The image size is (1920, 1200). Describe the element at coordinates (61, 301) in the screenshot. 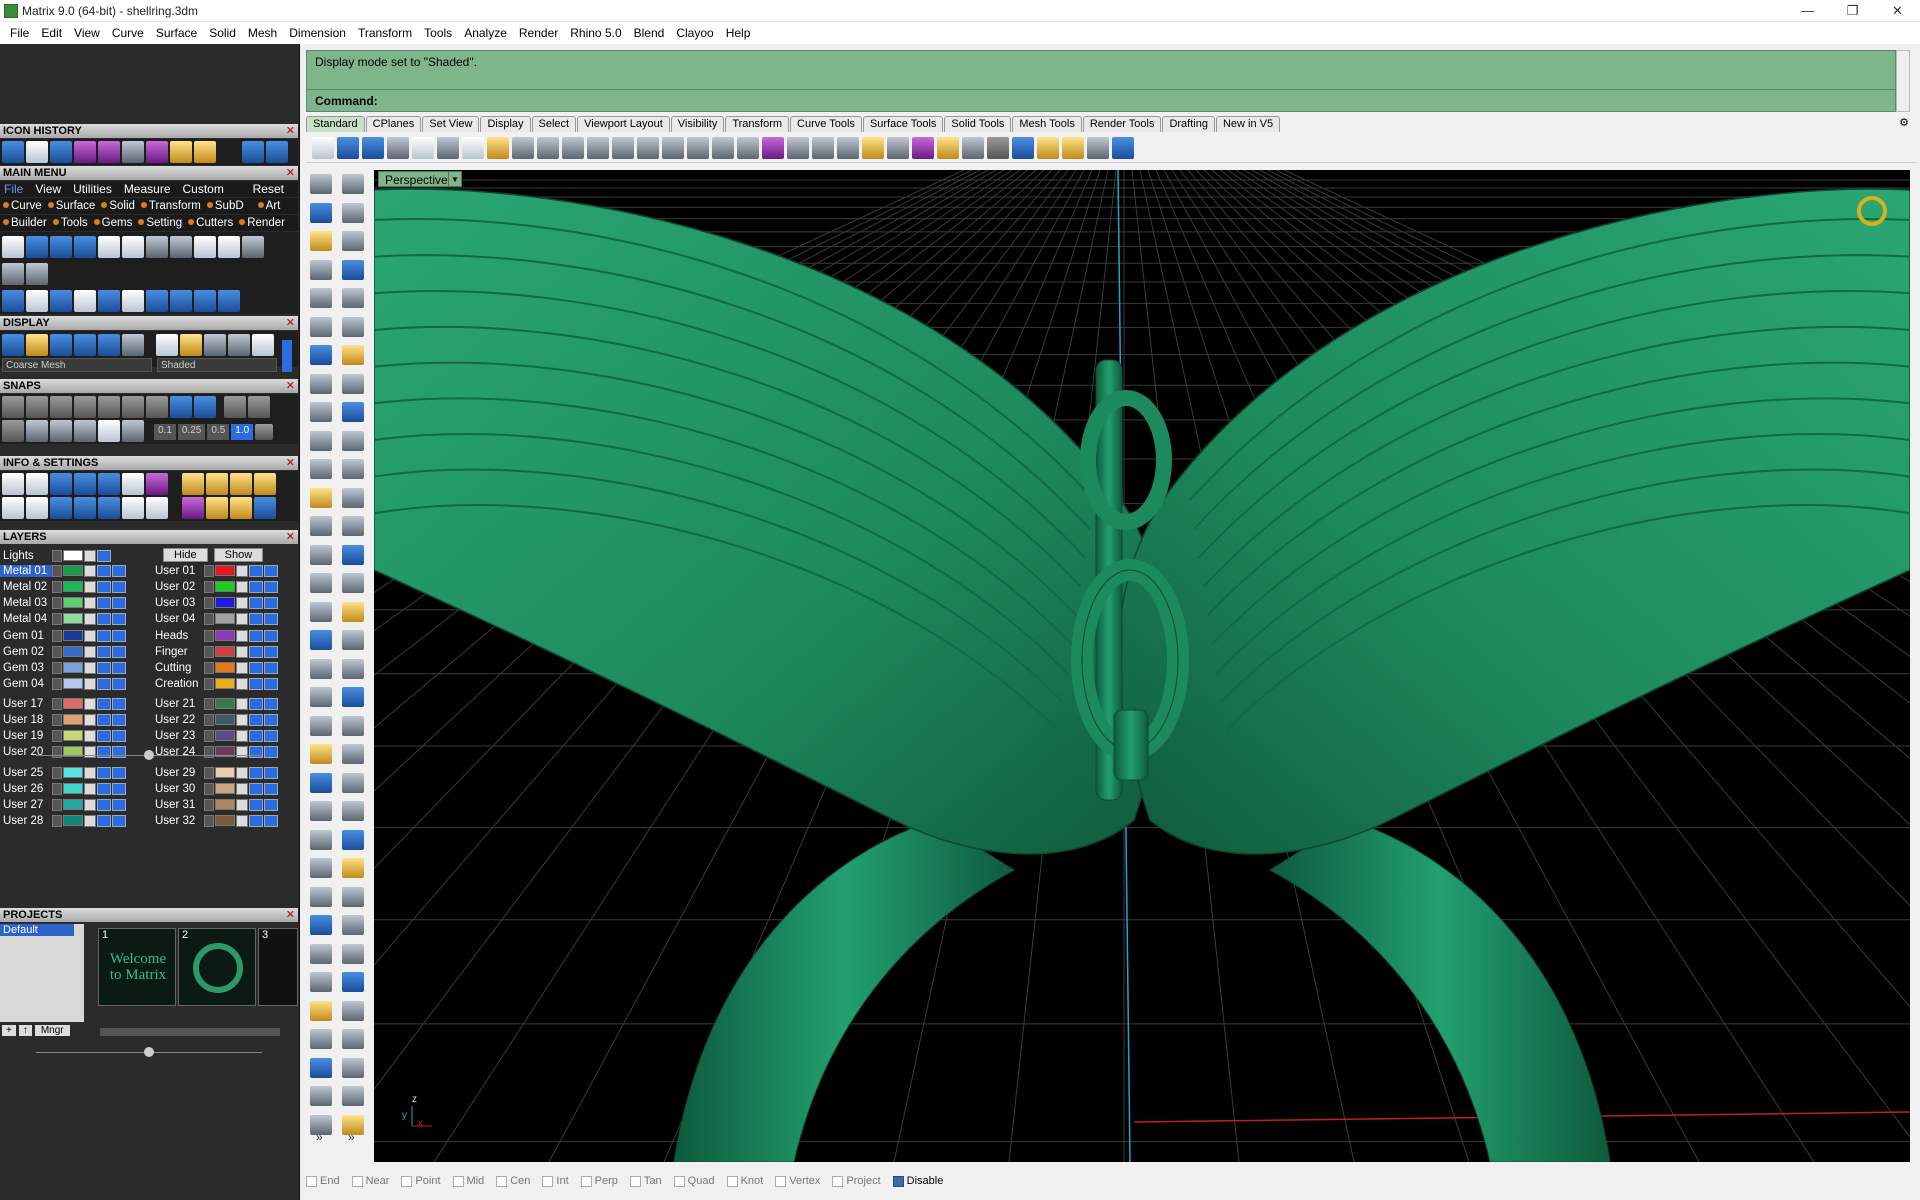

I see `scale-icon` at that location.